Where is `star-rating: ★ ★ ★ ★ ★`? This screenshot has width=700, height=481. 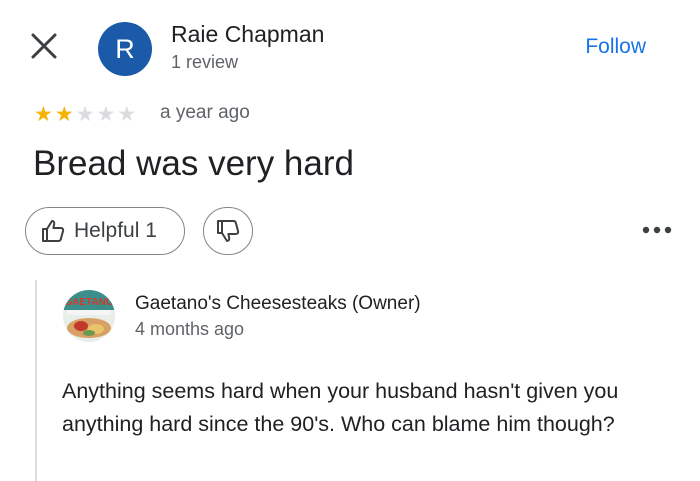
star-rating: ★ ★ ★ ★ ★ is located at coordinates (85, 114).